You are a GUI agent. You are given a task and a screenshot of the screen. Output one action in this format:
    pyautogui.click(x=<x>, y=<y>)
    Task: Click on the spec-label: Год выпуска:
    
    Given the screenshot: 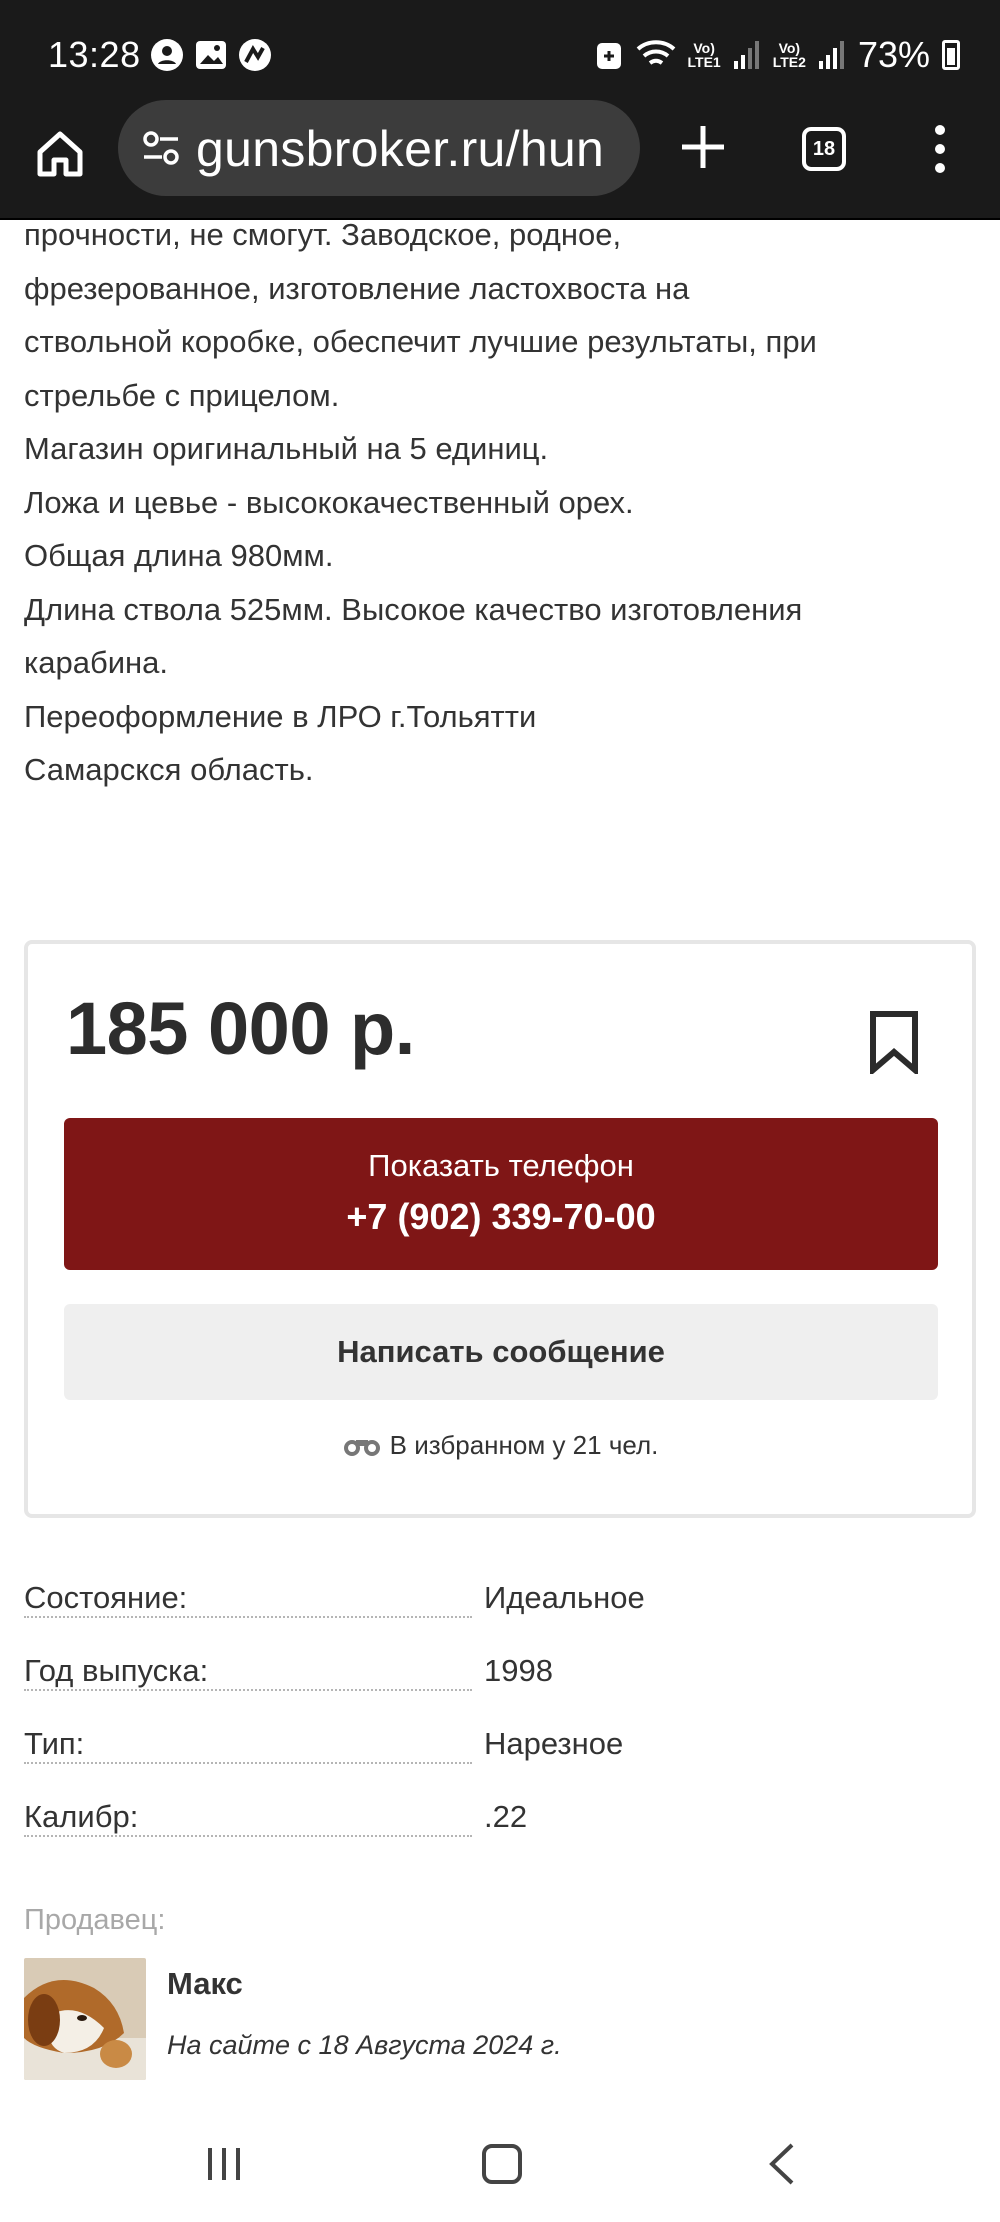 What is the action you would take?
    pyautogui.click(x=122, y=1671)
    